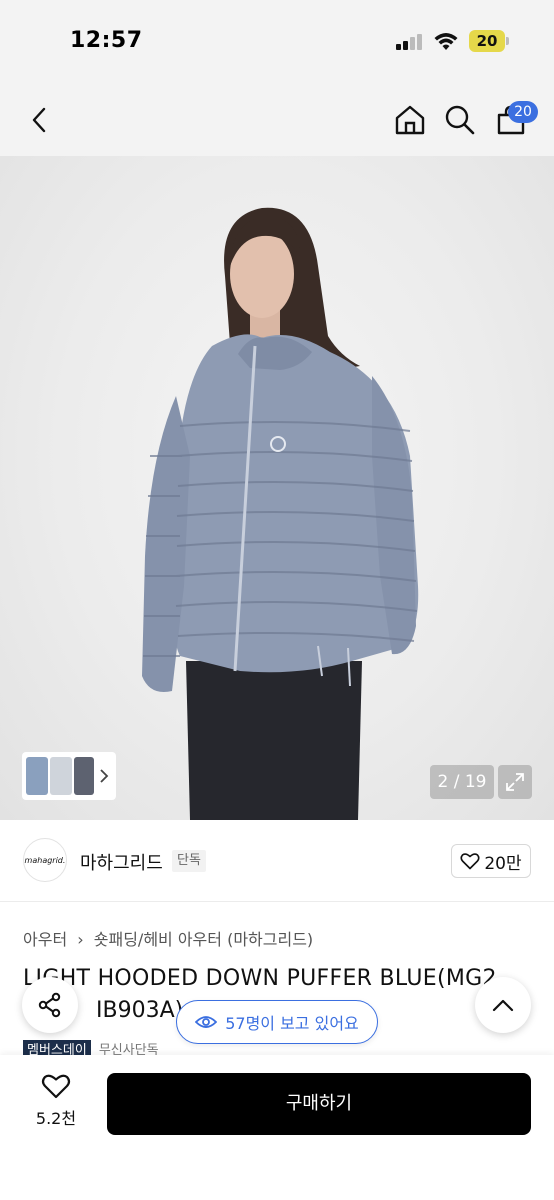 This screenshot has width=554, height=1200. Describe the element at coordinates (104, 776) in the screenshot. I see `chevron-right-icon` at that location.